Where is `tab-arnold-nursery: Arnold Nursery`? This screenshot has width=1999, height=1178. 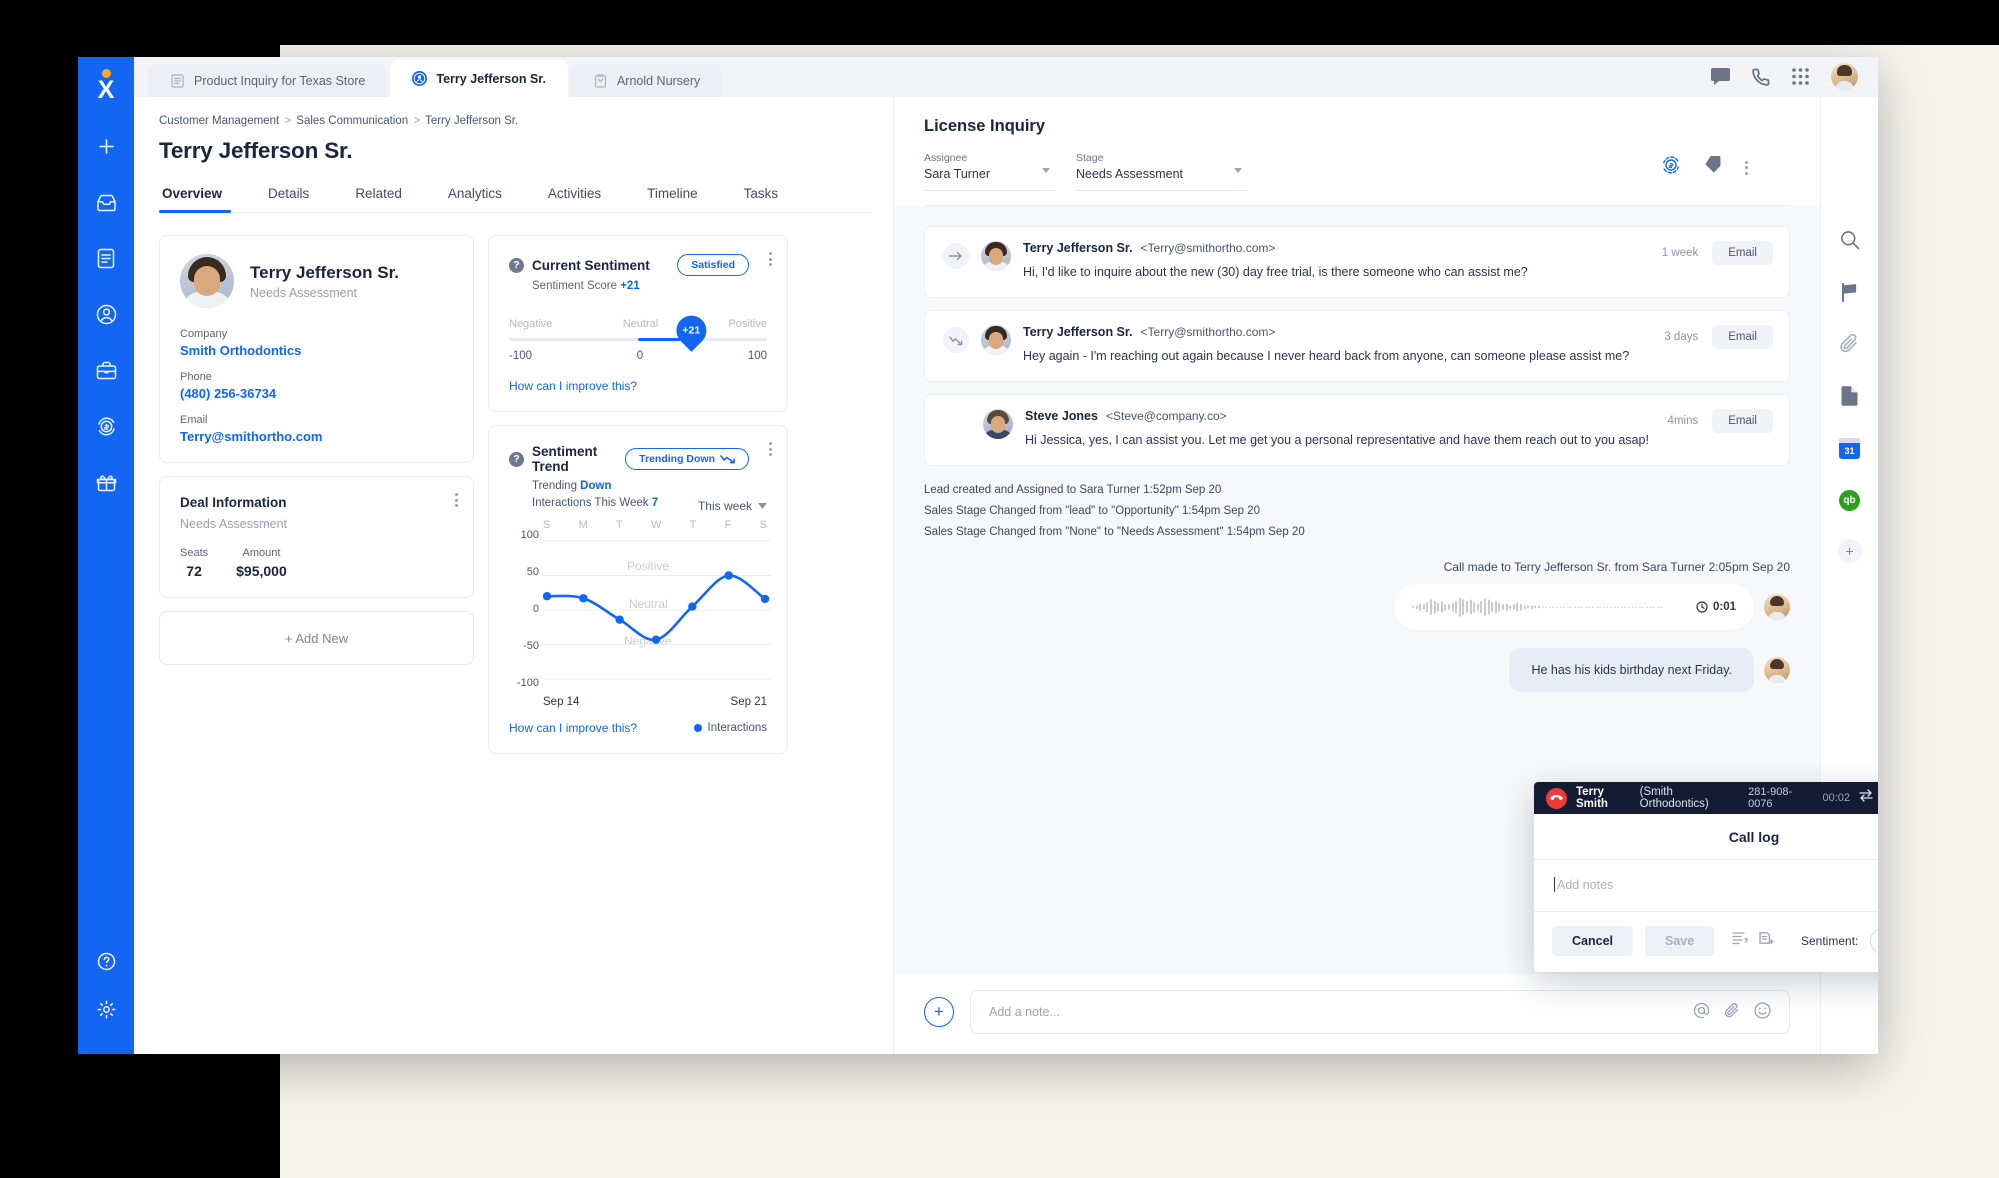
tab-arnold-nursery: Arnold Nursery is located at coordinates (646, 80).